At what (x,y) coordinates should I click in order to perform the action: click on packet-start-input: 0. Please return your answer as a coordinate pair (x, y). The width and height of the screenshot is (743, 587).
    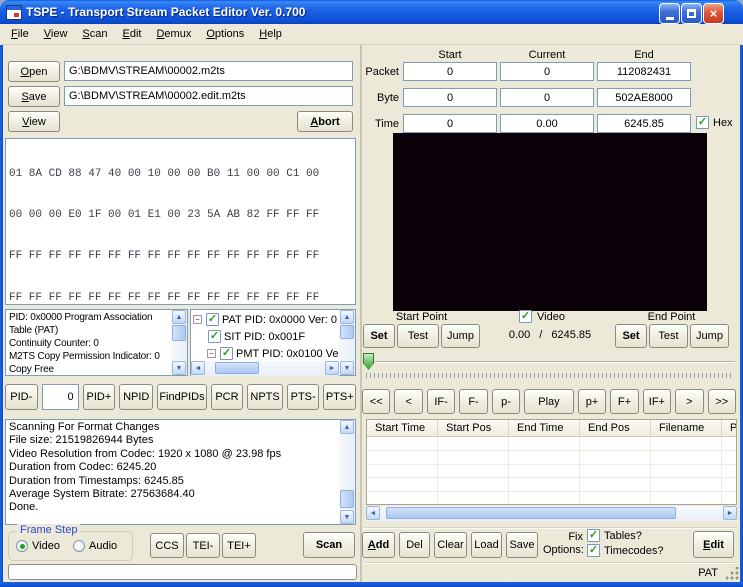
    Looking at the image, I should click on (450, 71).